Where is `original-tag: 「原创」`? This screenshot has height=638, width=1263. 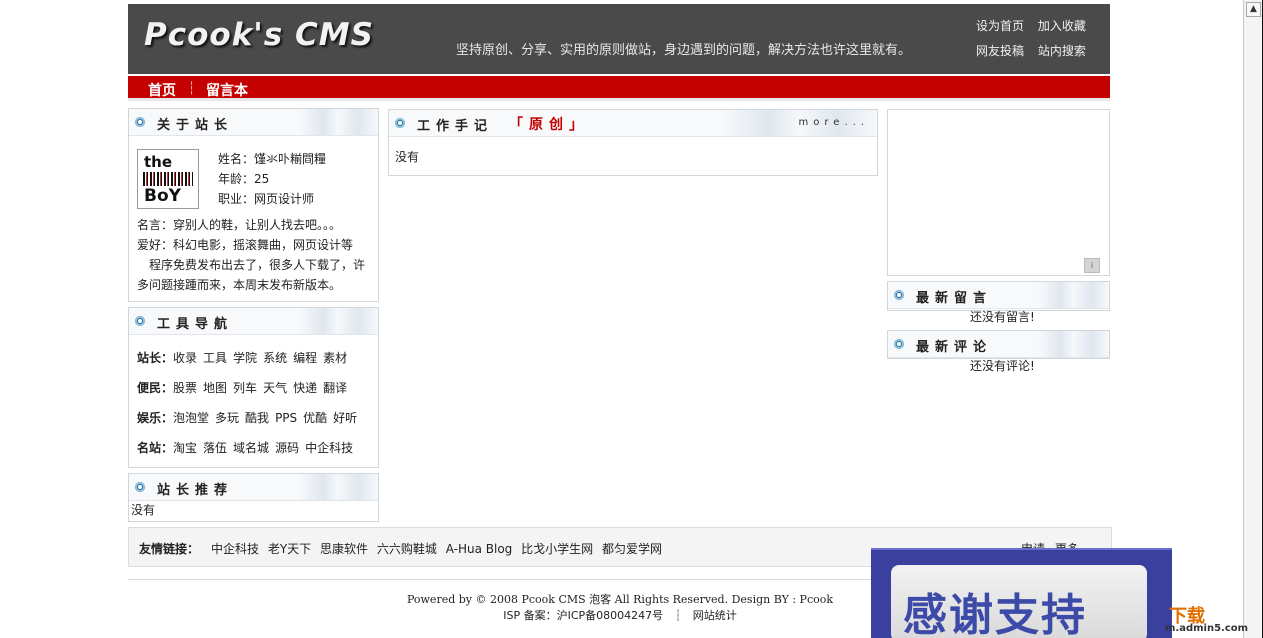
original-tag: 「原创」 is located at coordinates (549, 125).